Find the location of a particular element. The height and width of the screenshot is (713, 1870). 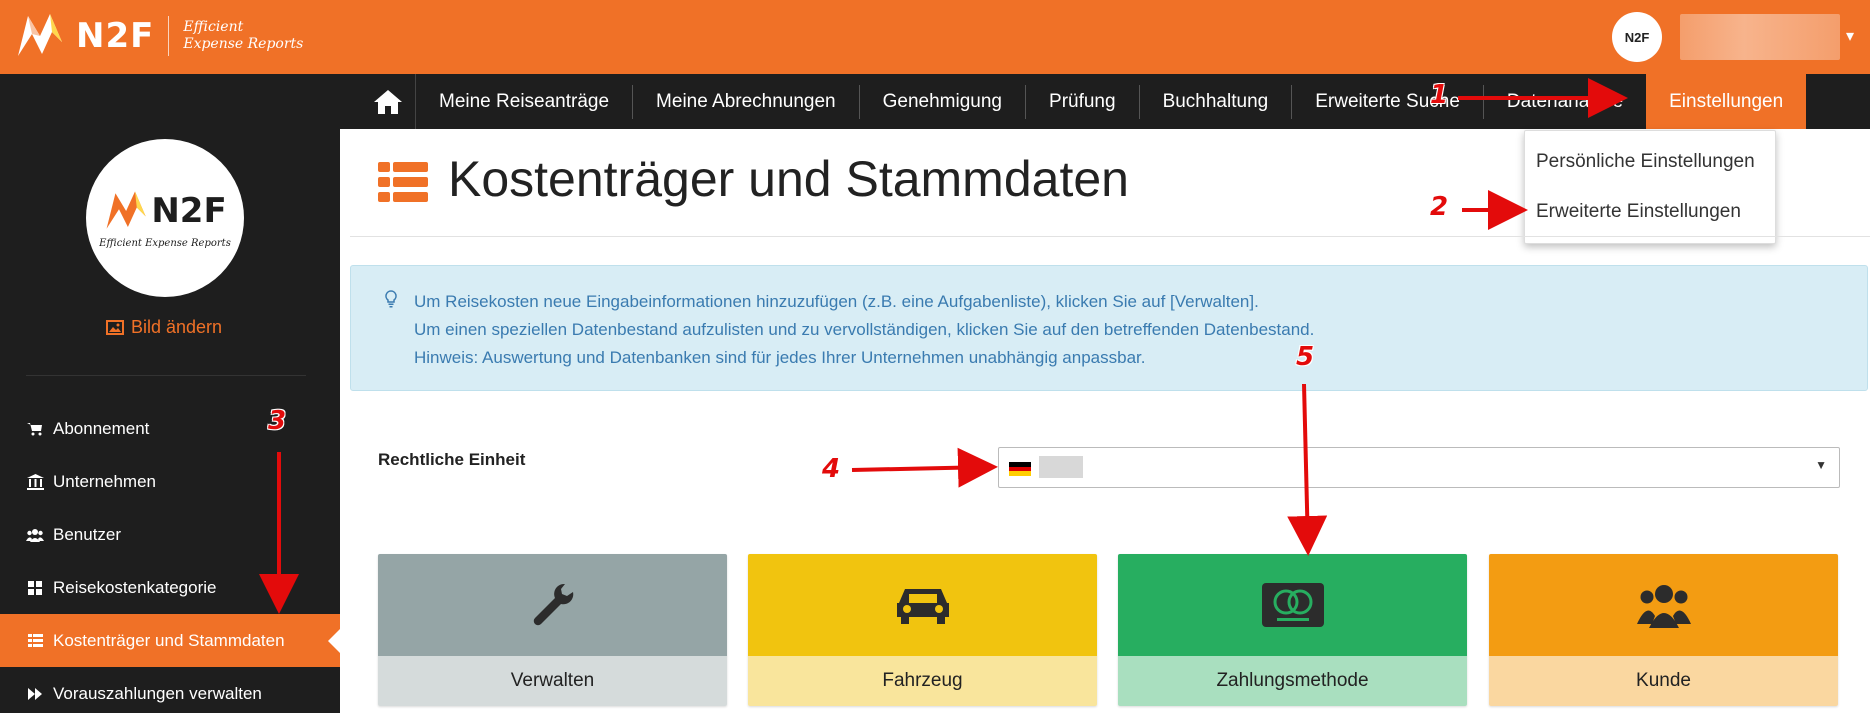

nav-item-abrechnungen: Meine Abrechnungen is located at coordinates (746, 101).